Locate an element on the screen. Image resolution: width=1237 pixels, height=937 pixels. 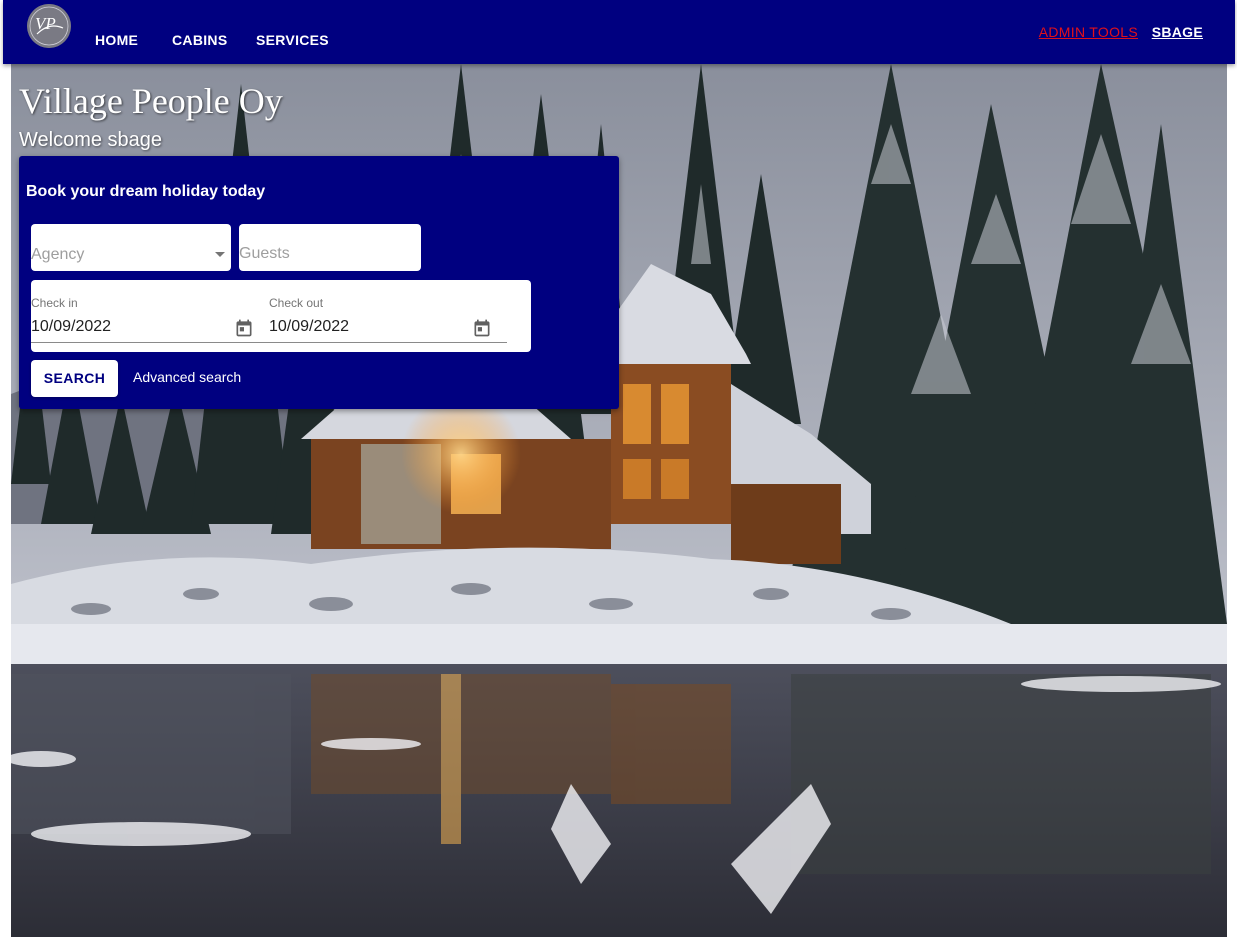
logo-icon: VP is located at coordinates (49, 26).